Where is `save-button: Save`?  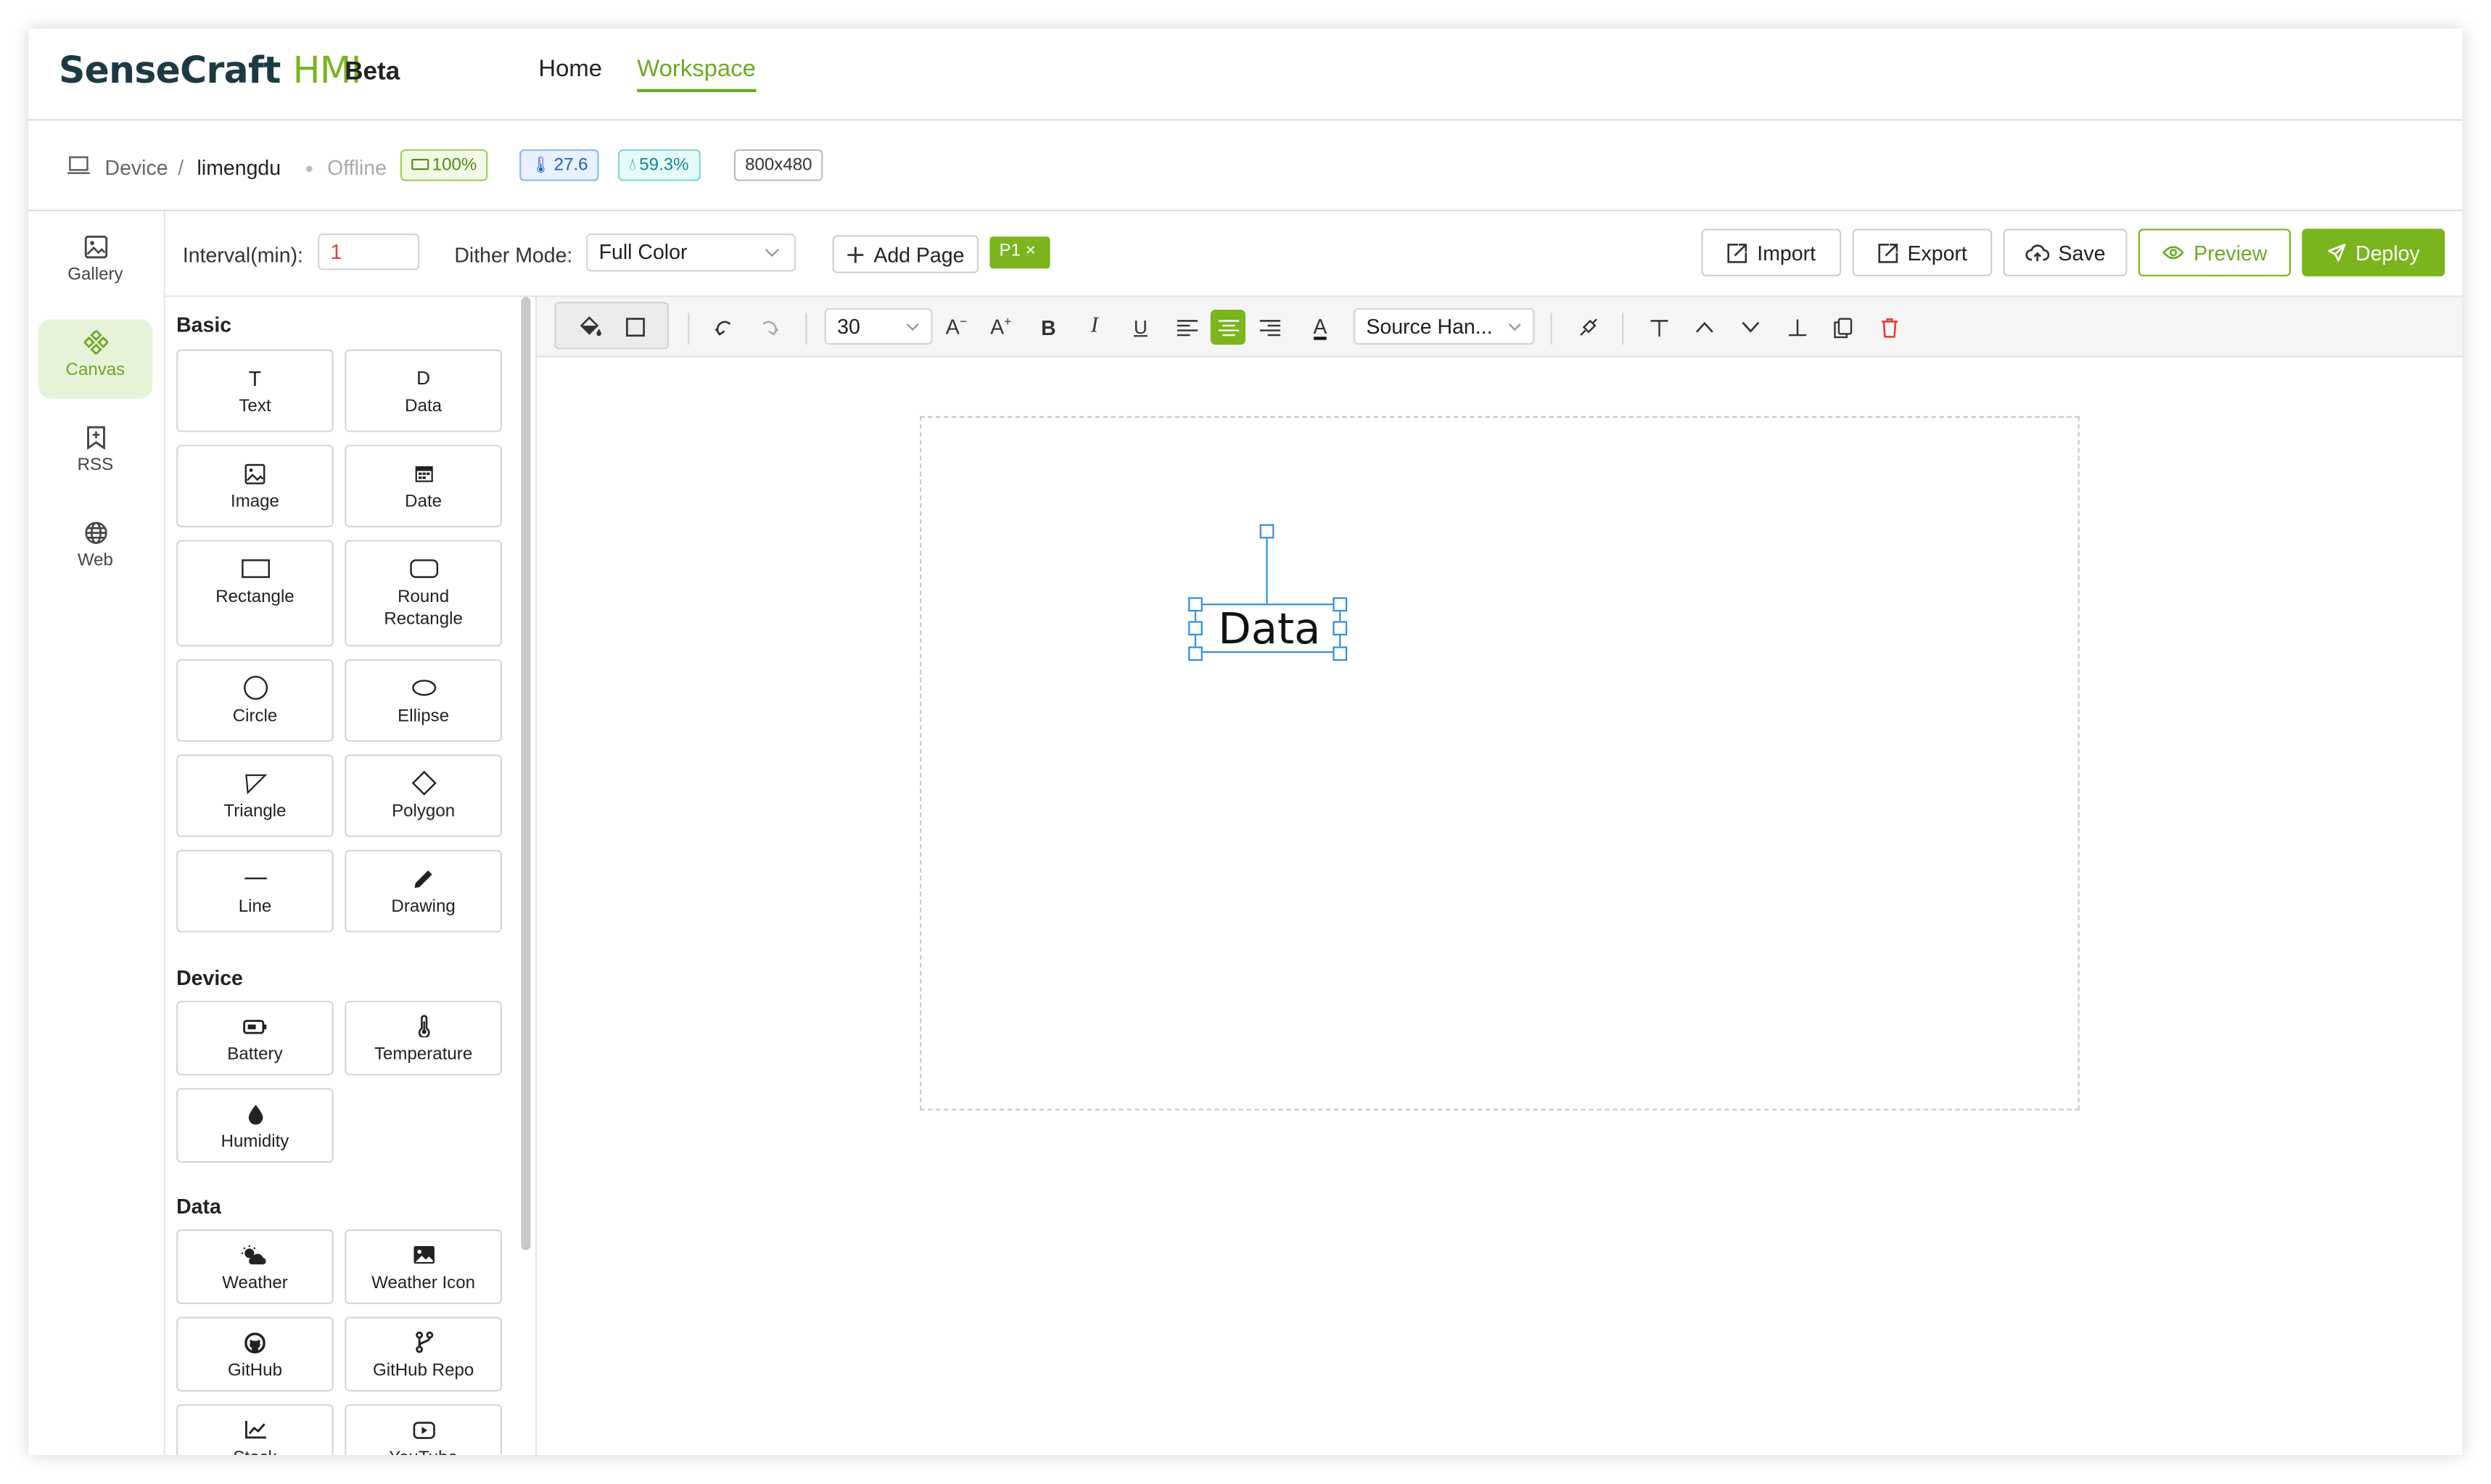
save-button: Save is located at coordinates (2066, 252).